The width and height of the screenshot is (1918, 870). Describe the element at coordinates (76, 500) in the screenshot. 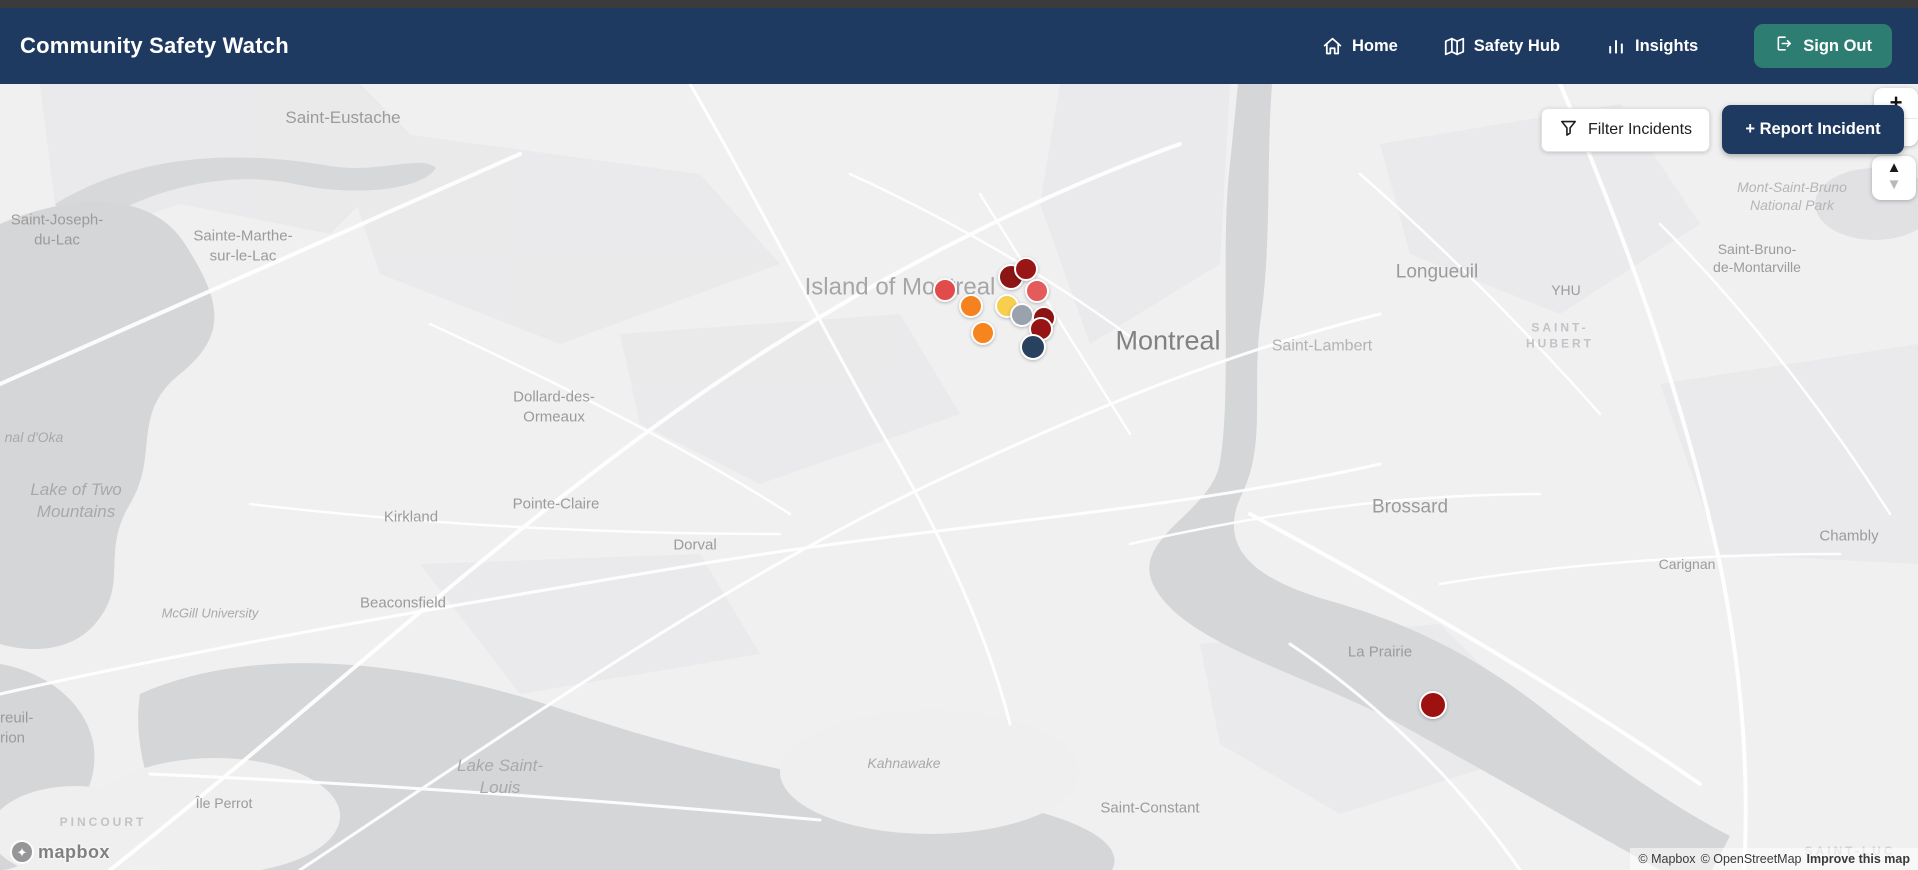

I see `map-label: Lake of Two Mountains` at that location.